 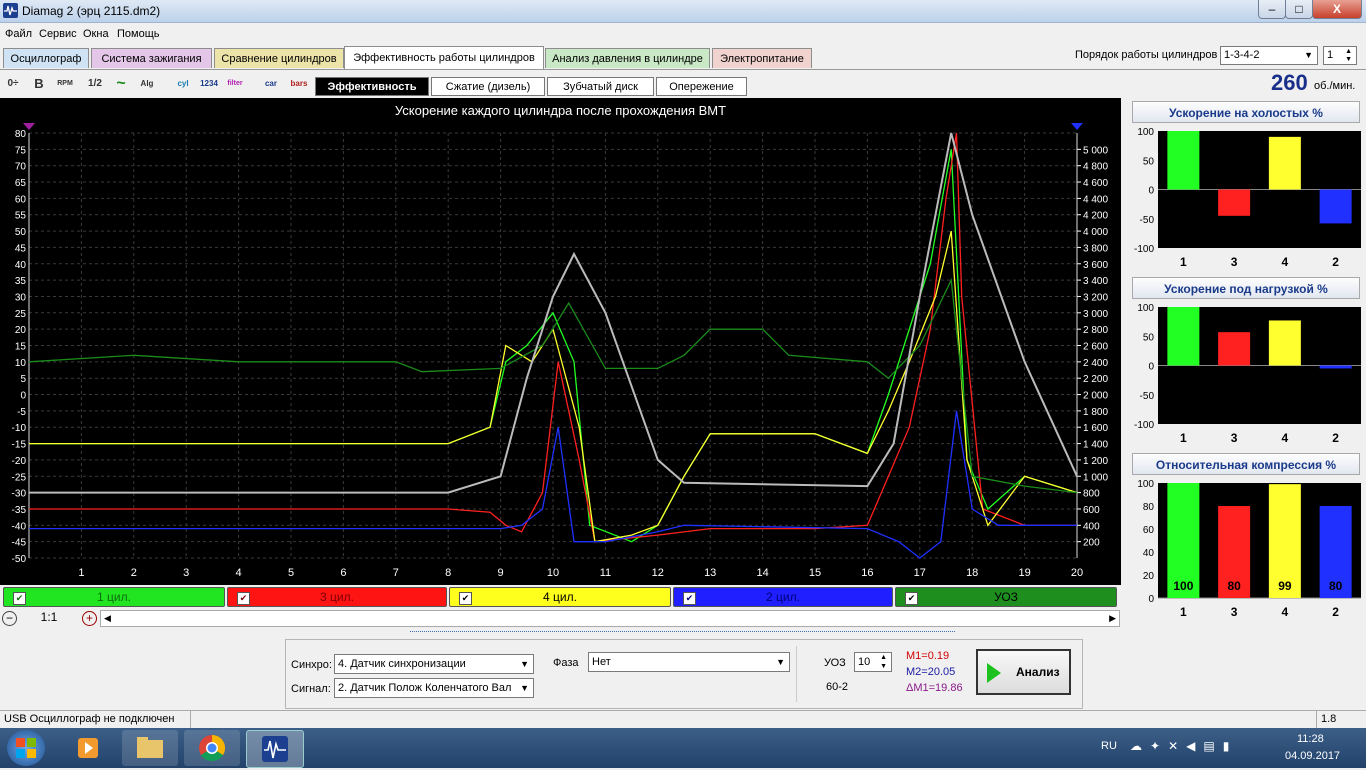 What do you see at coordinates (873, 662) in the screenshot?
I see `uoz-stepper: 10 ▲ ▼` at bounding box center [873, 662].